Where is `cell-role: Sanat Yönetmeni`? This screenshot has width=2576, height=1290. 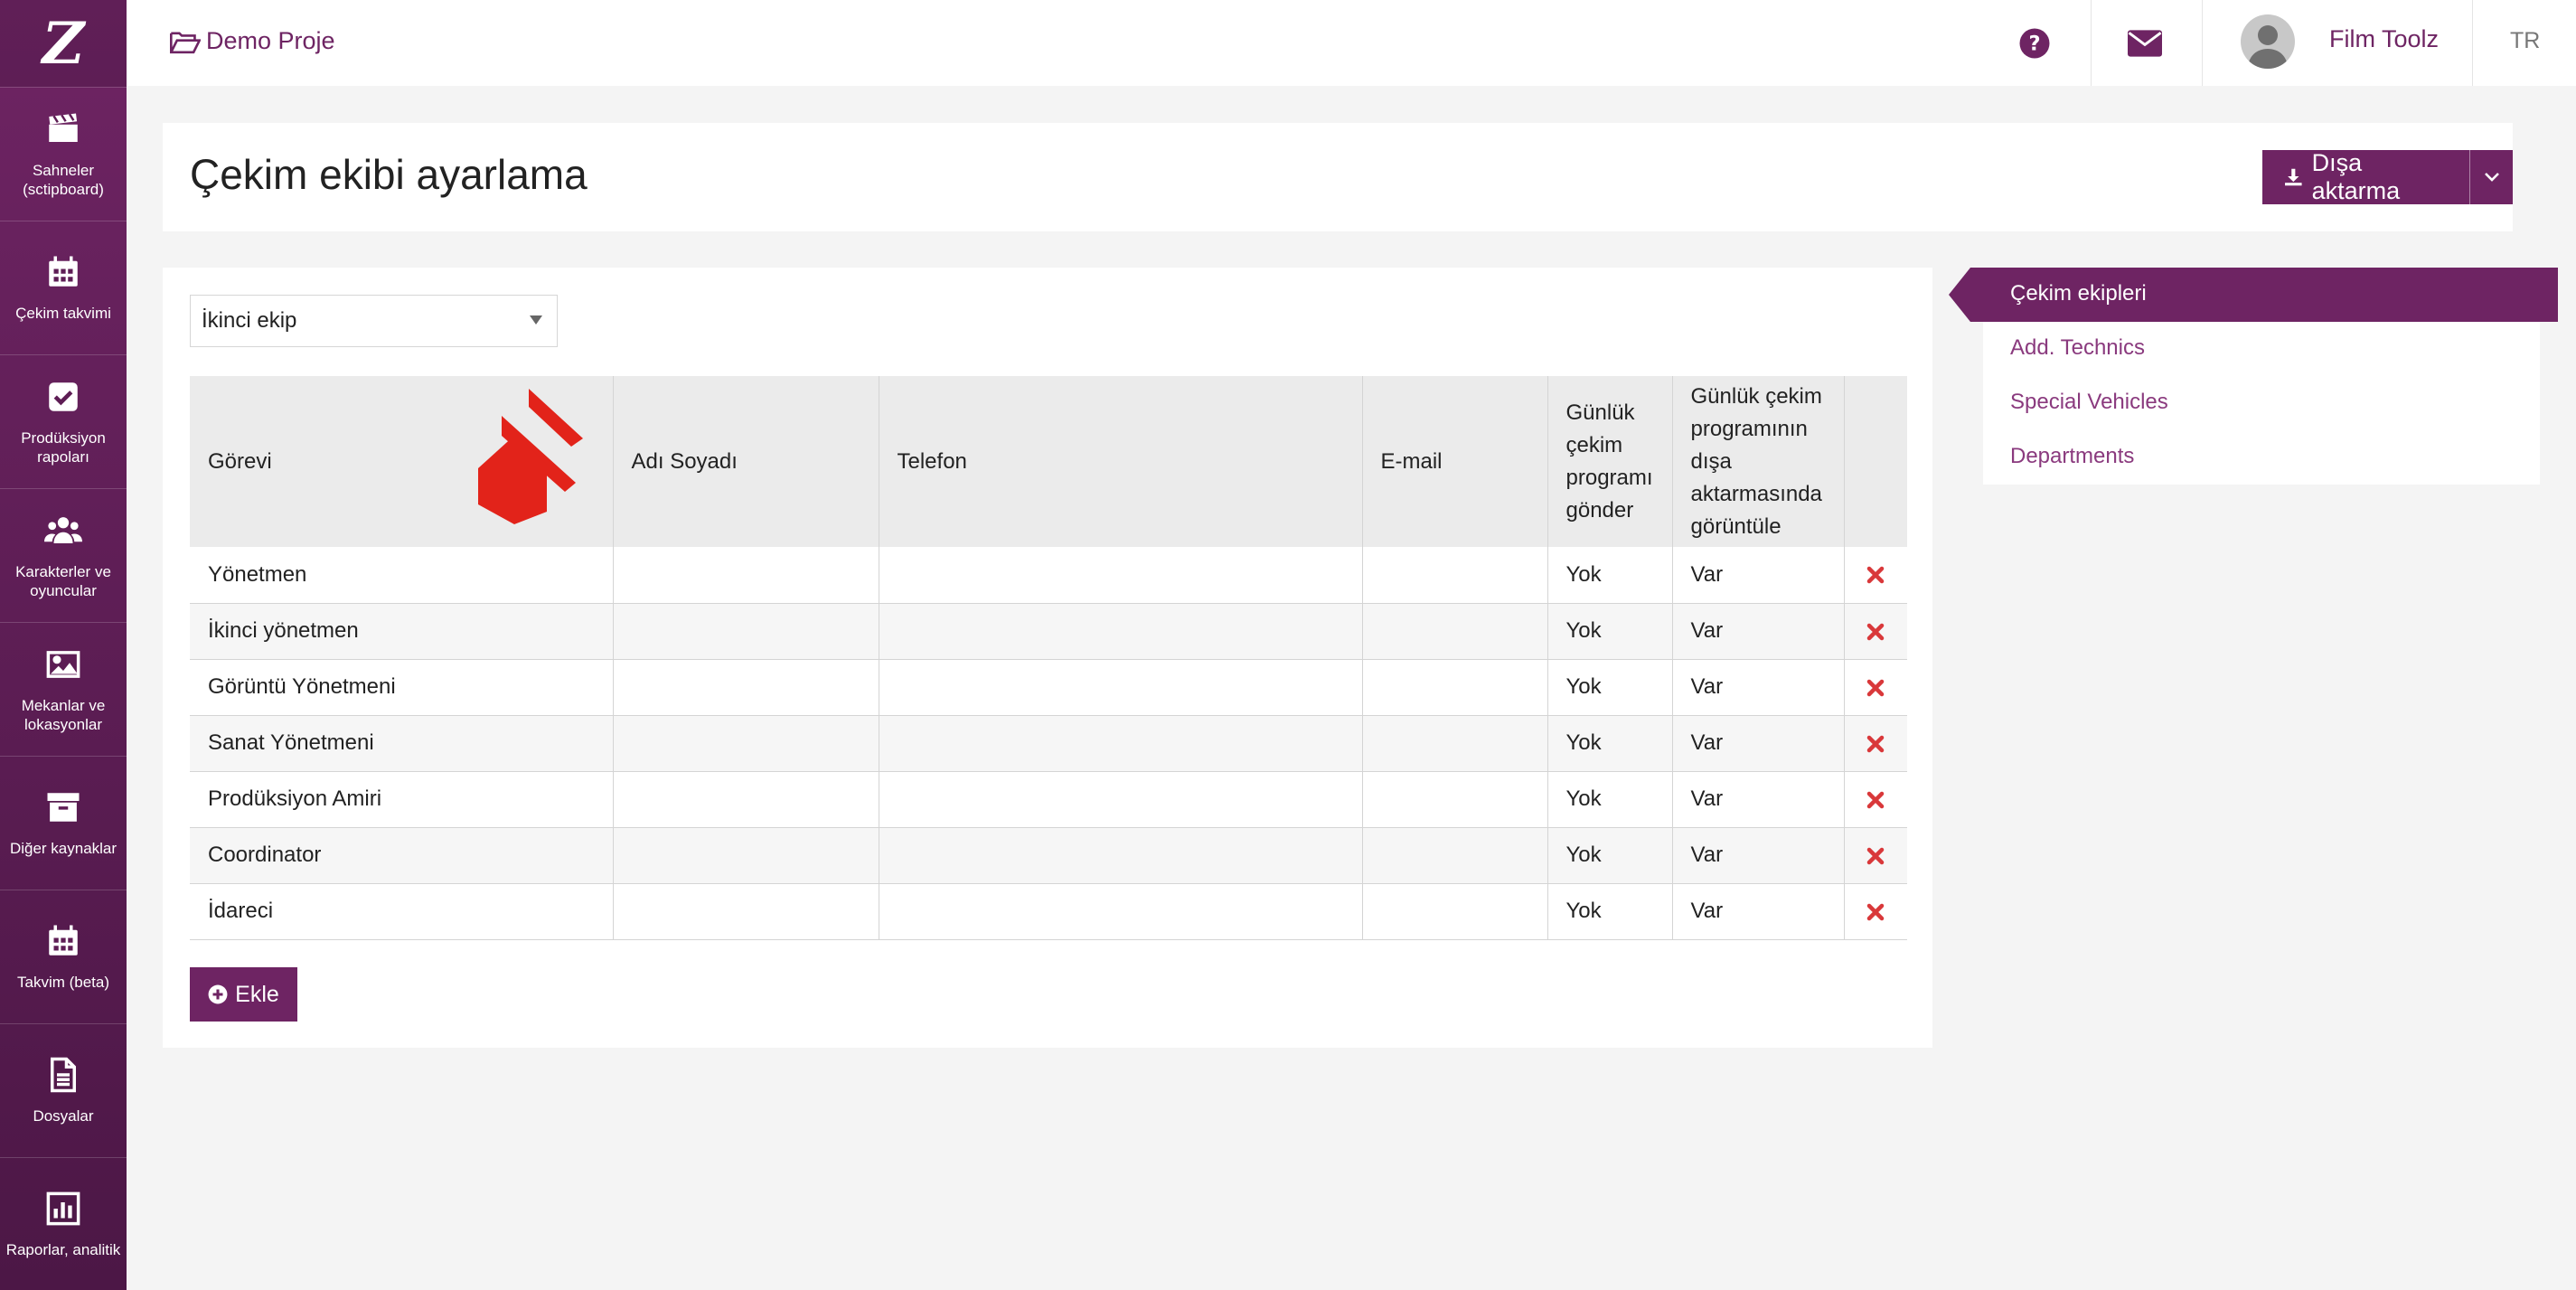
cell-role: Sanat Yönetmeni is located at coordinates (402, 743).